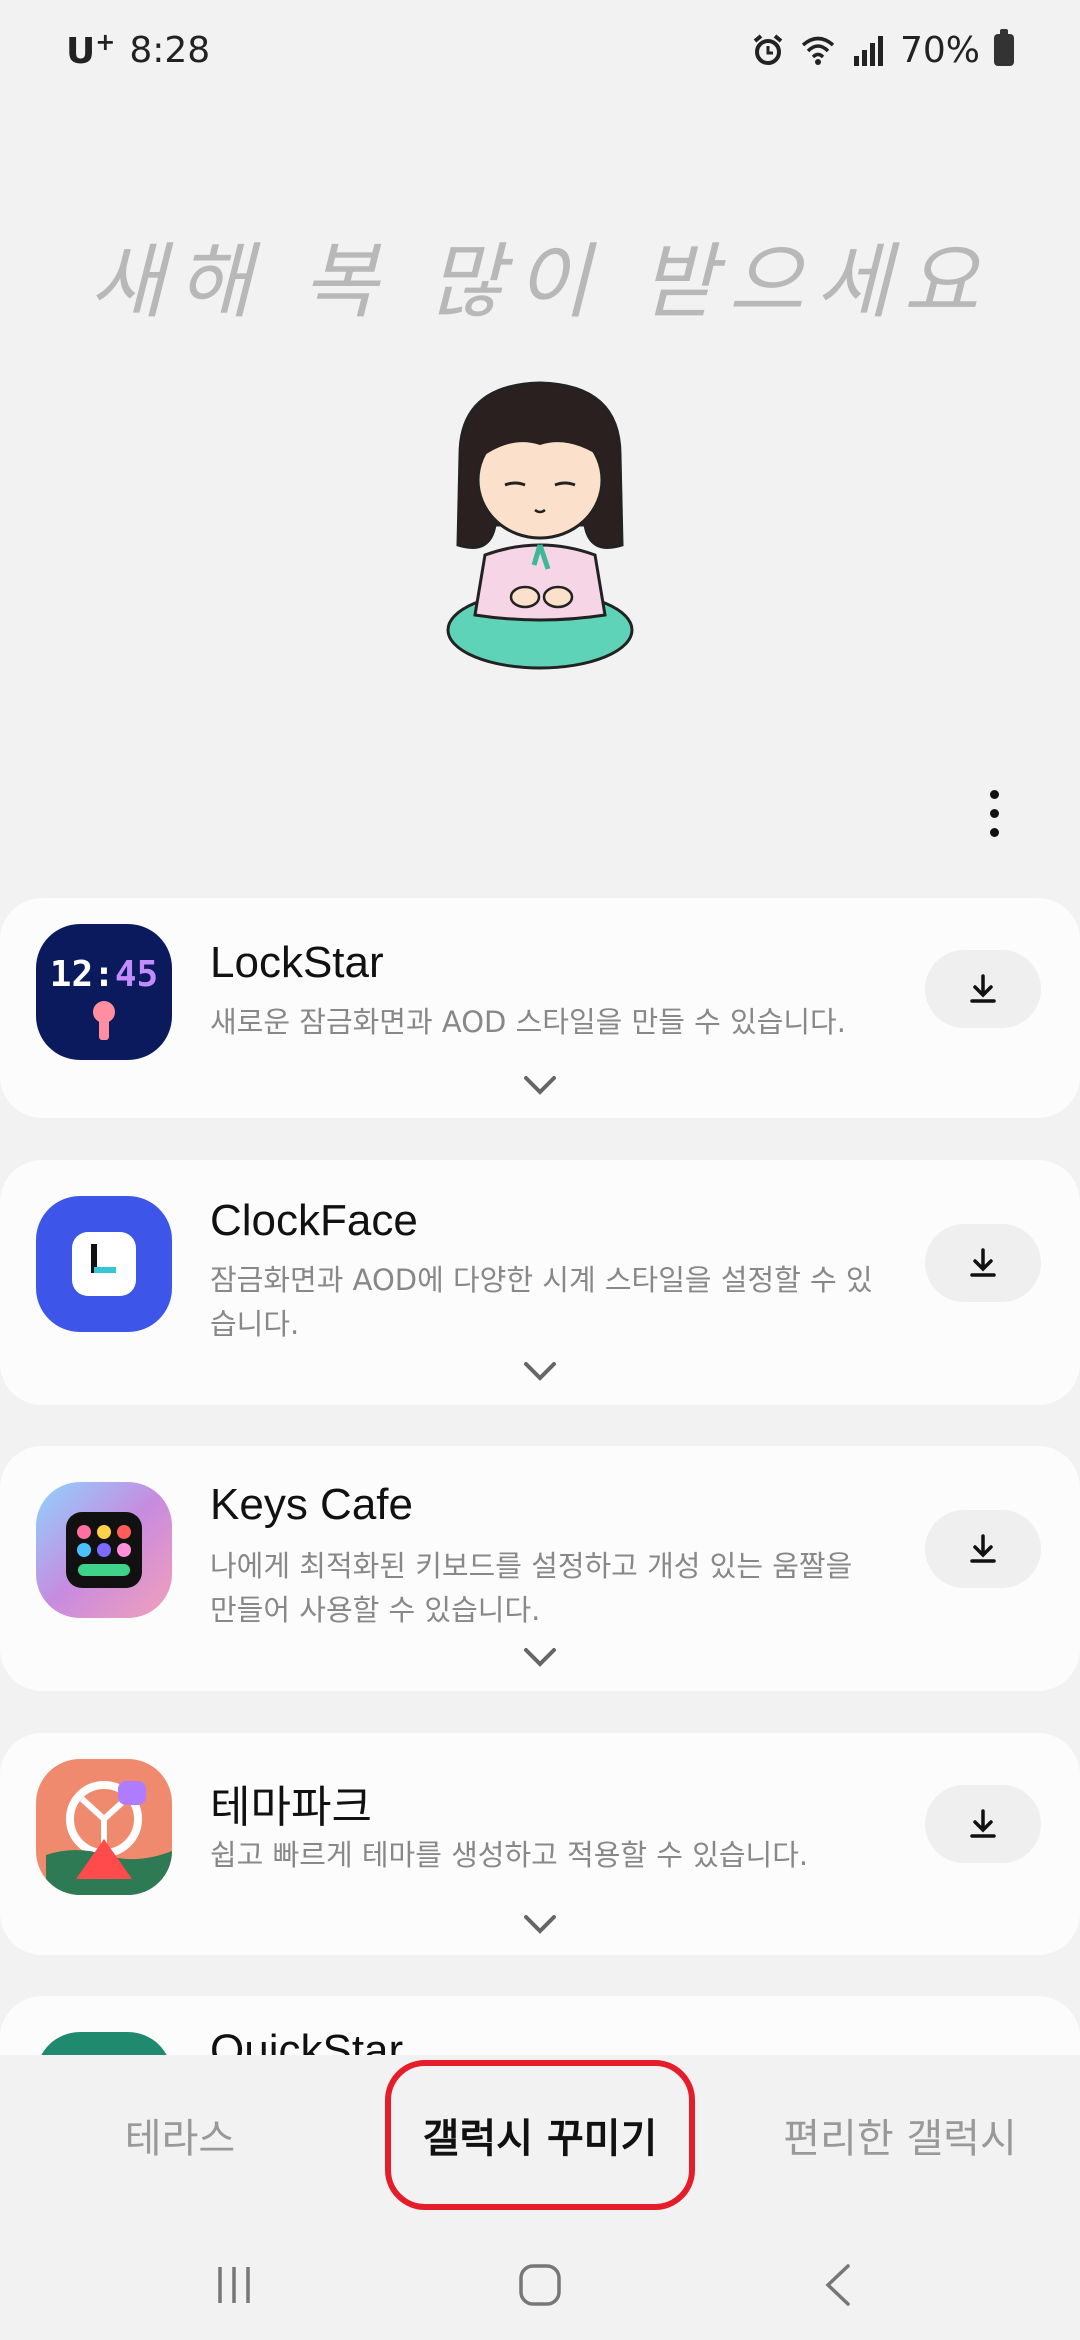  Describe the element at coordinates (314, 1220) in the screenshot. I see `app-title: ClockFace` at that location.